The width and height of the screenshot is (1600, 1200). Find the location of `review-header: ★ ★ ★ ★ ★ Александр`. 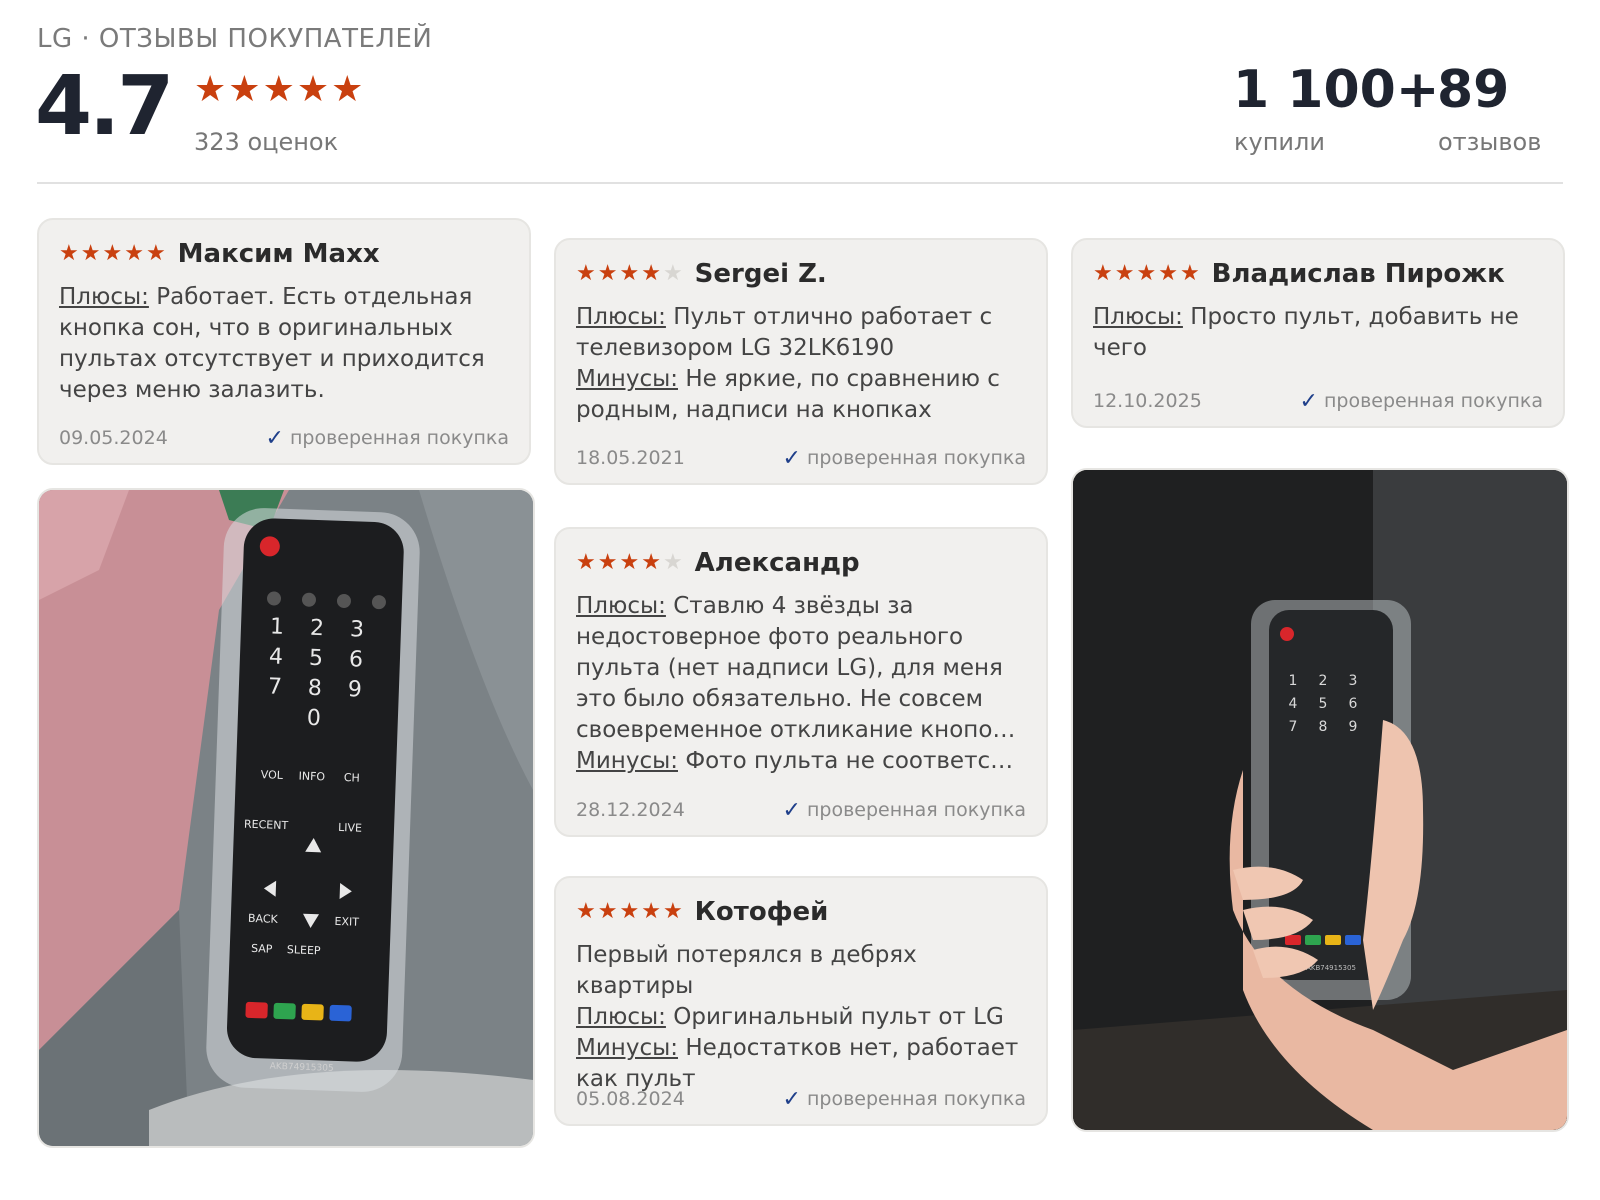

review-header: ★ ★ ★ ★ ★ Александр is located at coordinates (801, 563).